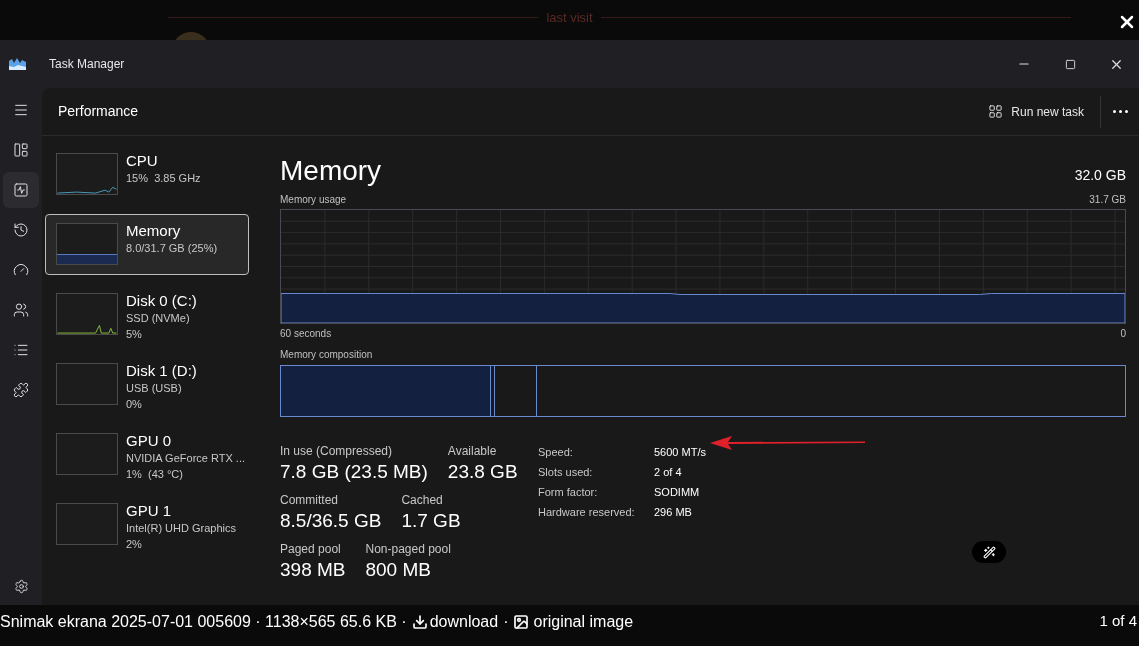  I want to click on device-item: GPU 1 Intel(R) UHD Graphics 2%, so click(147, 524).